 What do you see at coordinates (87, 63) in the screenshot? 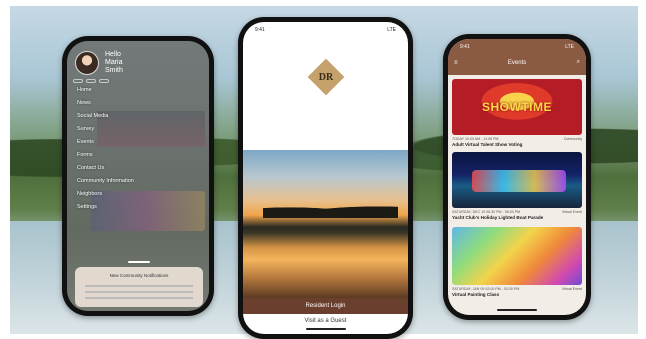
I see `avatar` at bounding box center [87, 63].